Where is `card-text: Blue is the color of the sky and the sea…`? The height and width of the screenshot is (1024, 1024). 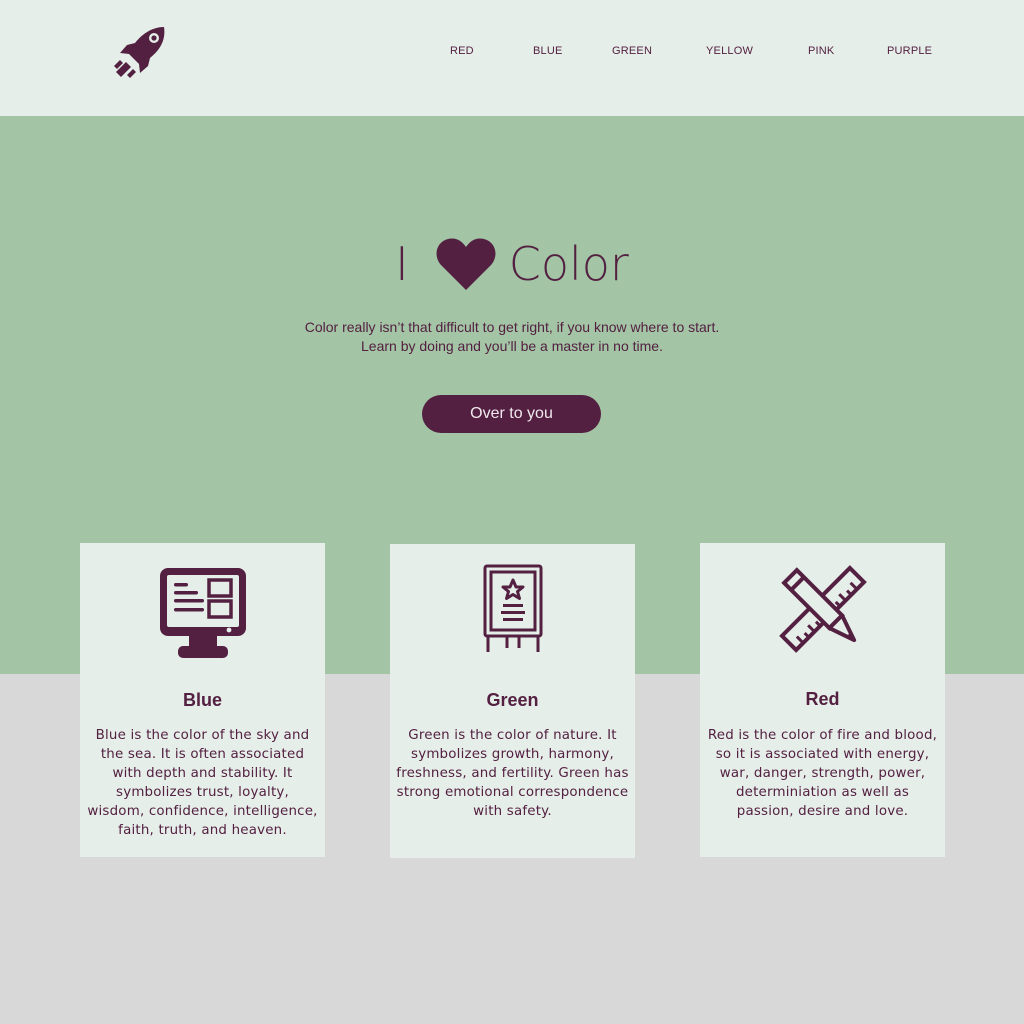 card-text: Blue is the color of the sky and the sea… is located at coordinates (202, 783).